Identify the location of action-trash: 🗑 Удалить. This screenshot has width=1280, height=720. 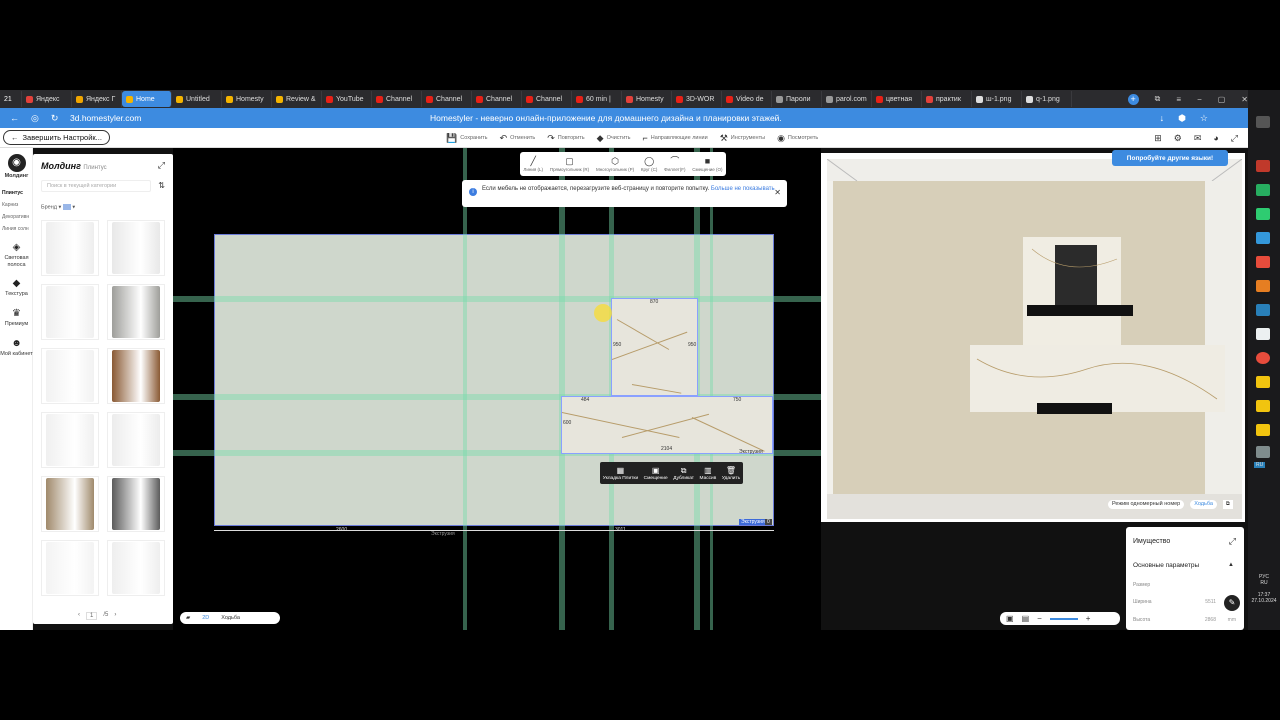
(731, 473).